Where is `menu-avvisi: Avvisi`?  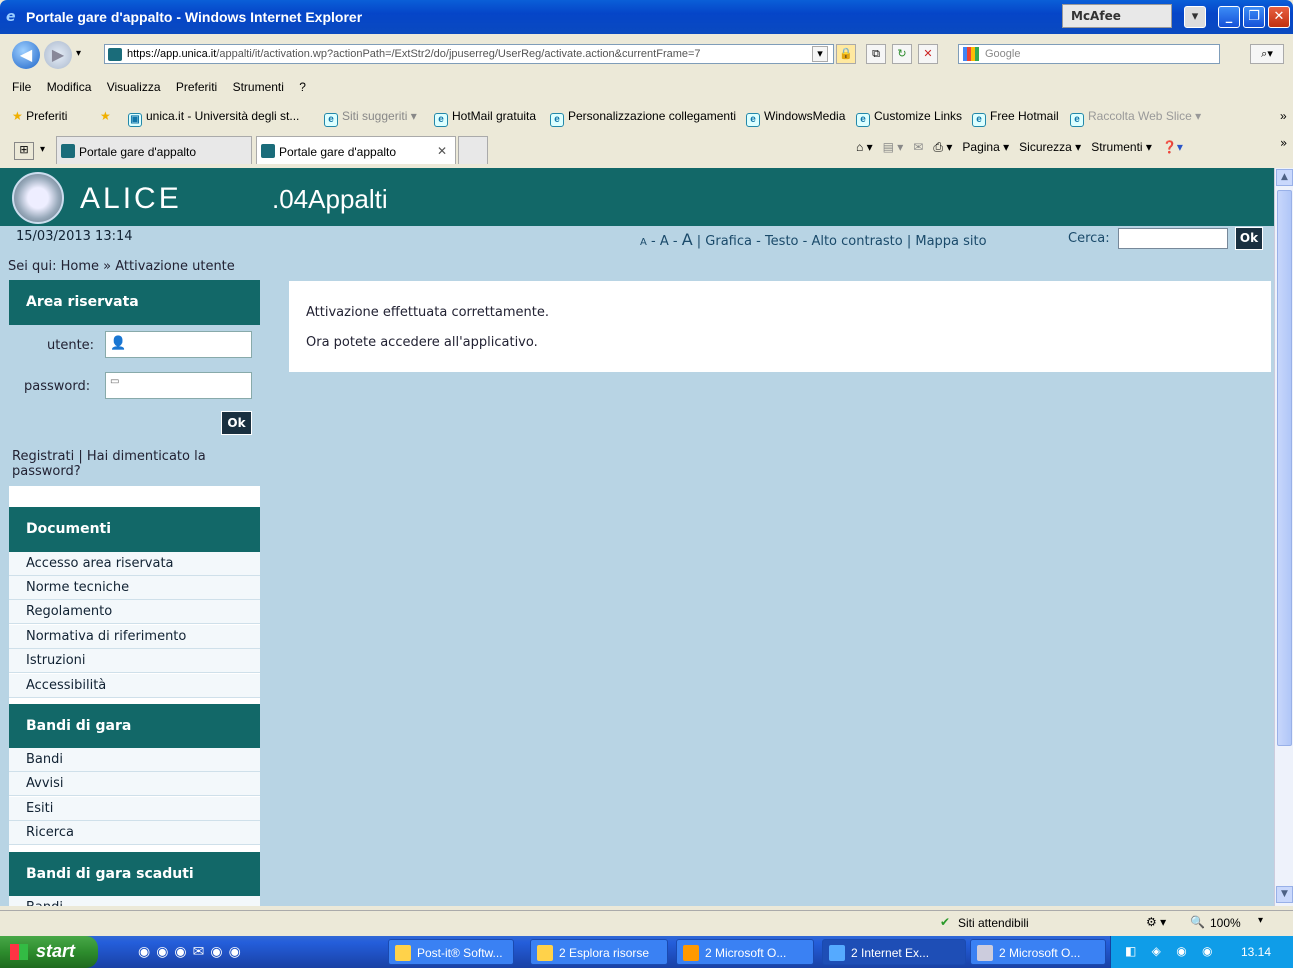
menu-avvisi: Avvisi is located at coordinates (134, 784).